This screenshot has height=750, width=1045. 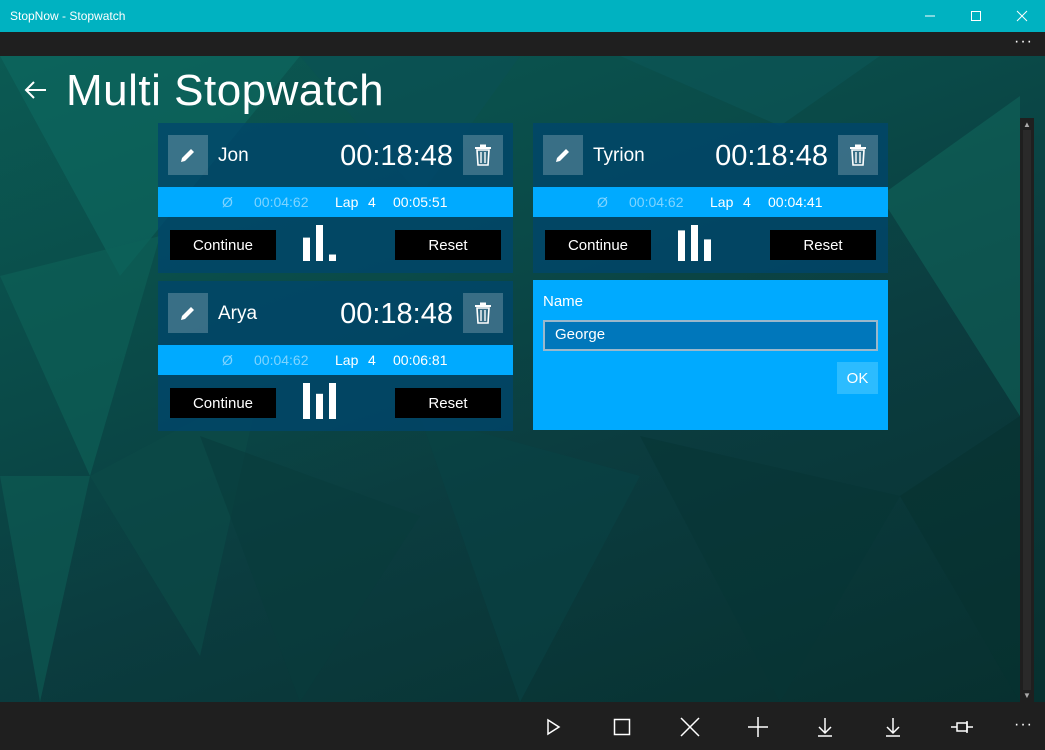 What do you see at coordinates (795, 202) in the screenshot?
I see `current-lap-time: 00:04:41` at bounding box center [795, 202].